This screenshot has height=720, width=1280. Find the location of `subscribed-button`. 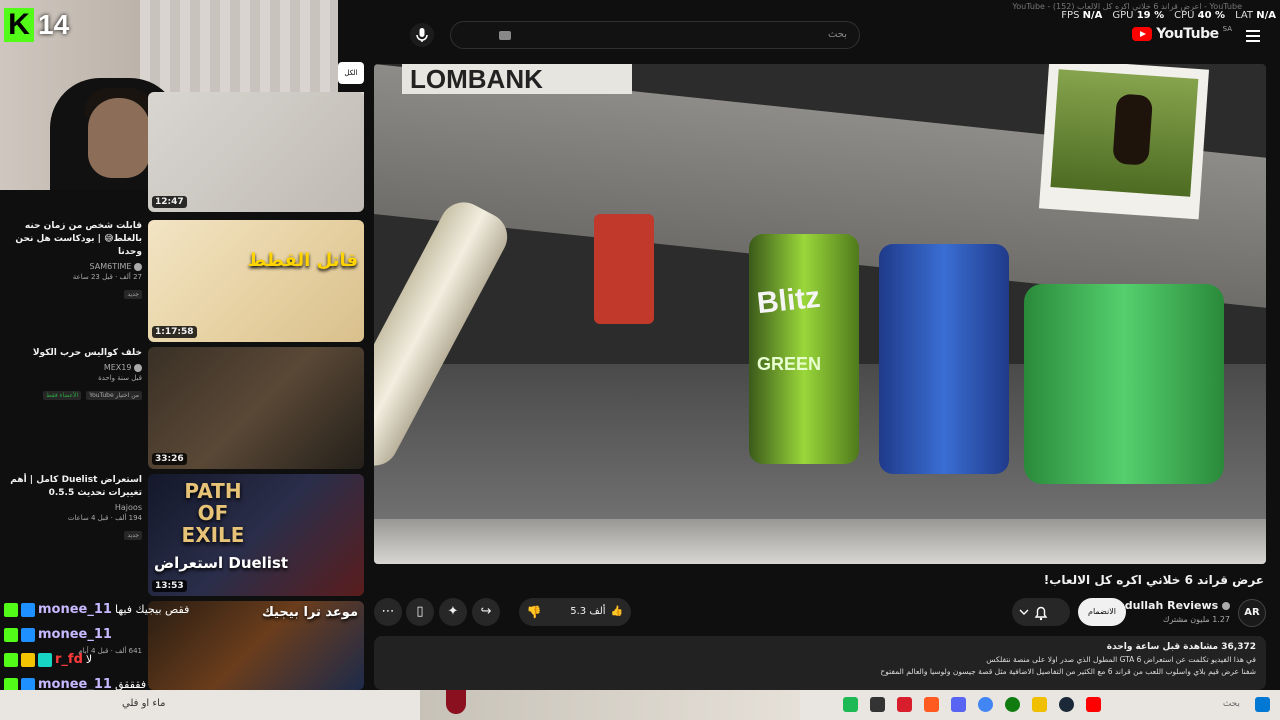

subscribed-button is located at coordinates (1041, 612).